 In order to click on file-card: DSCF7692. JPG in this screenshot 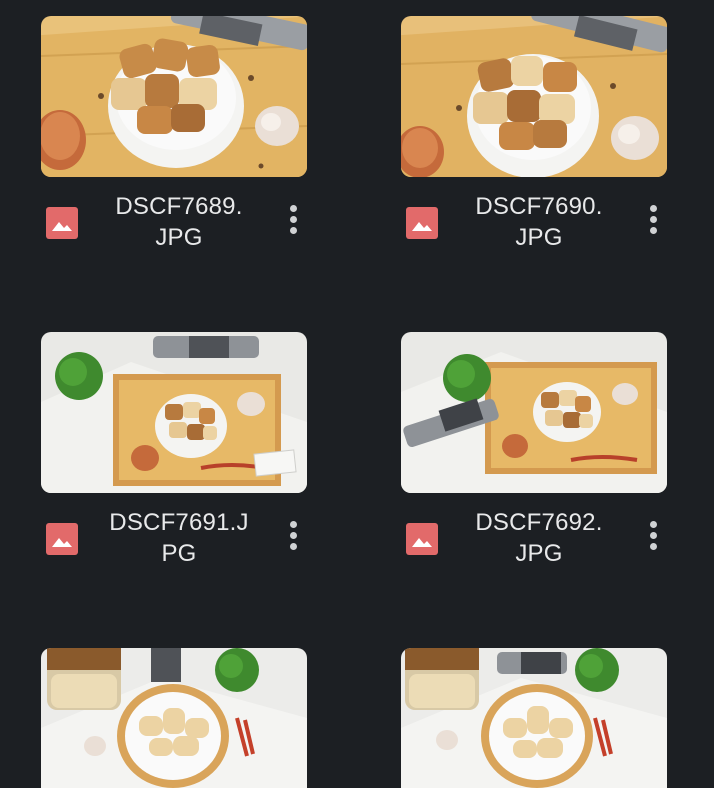, I will do `click(534, 455)`.